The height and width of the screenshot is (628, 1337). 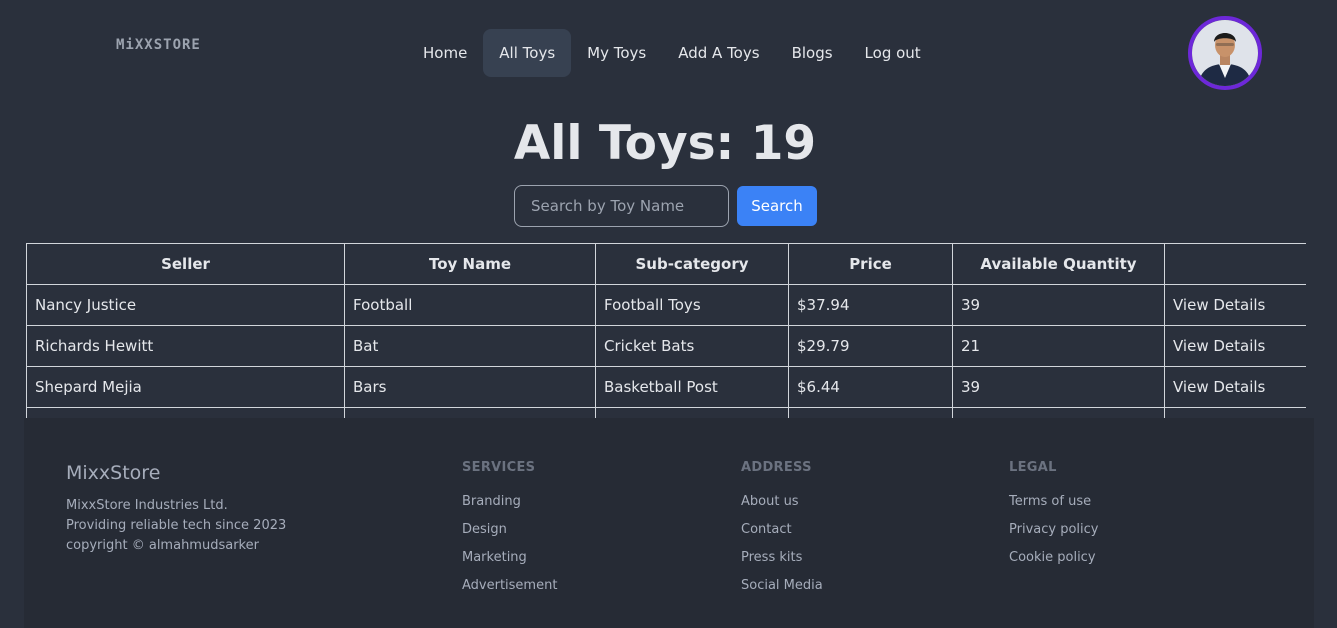 What do you see at coordinates (1033, 467) in the screenshot?
I see `footer-heading-legal: LEGAL` at bounding box center [1033, 467].